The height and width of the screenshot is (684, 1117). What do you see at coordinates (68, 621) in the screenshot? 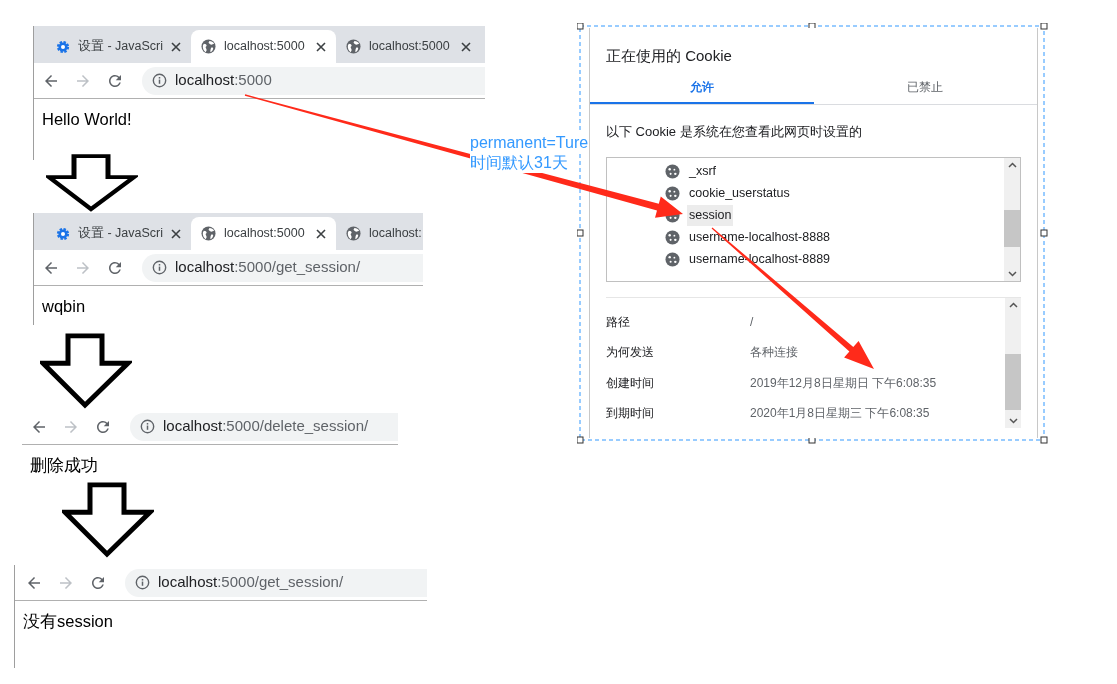
I see `page-text: 没有session` at bounding box center [68, 621].